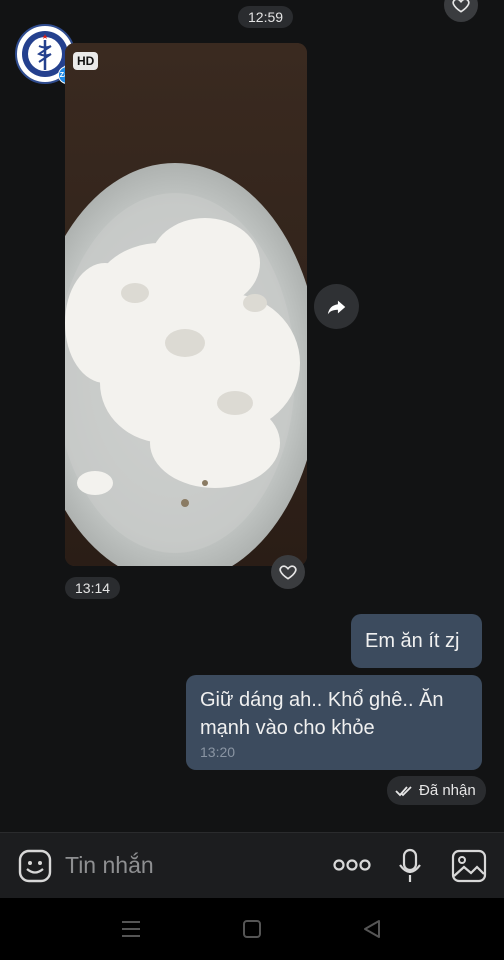 This screenshot has width=504, height=960. What do you see at coordinates (93, 588) in the screenshot?
I see `photo-time: 13:14` at bounding box center [93, 588].